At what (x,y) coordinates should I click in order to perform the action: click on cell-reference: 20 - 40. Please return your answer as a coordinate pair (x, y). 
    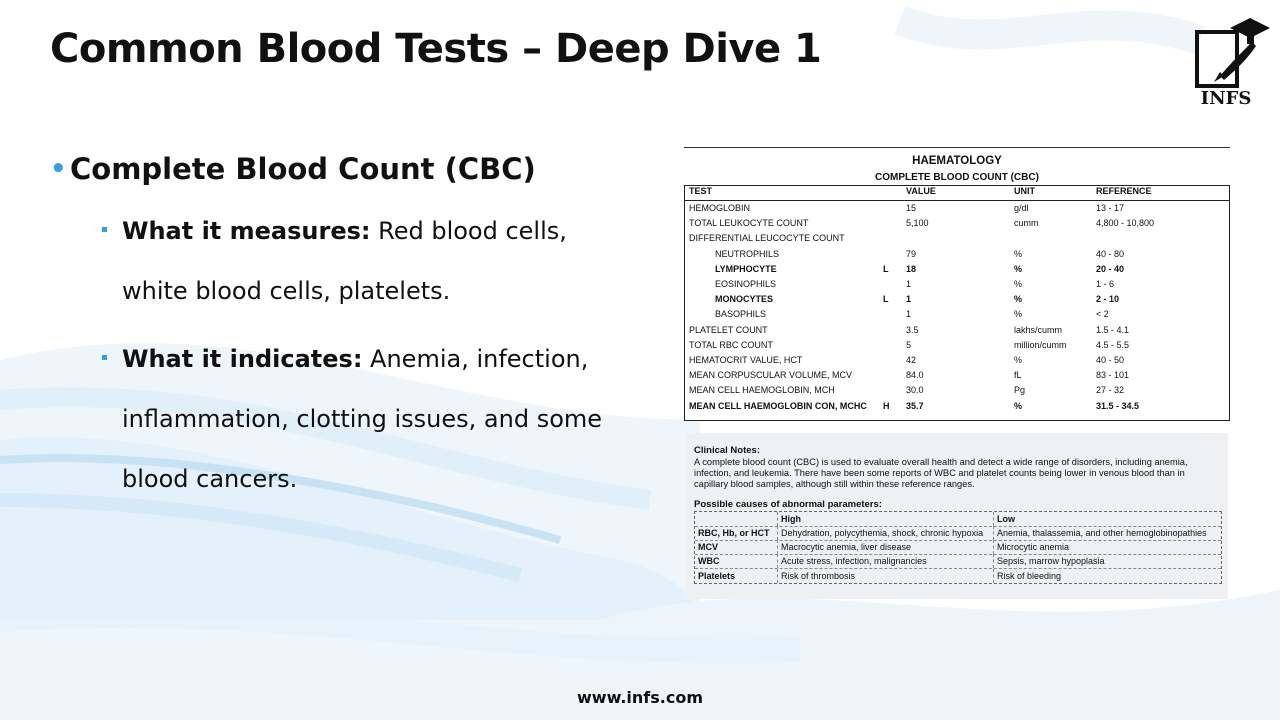
    Looking at the image, I should click on (1110, 268).